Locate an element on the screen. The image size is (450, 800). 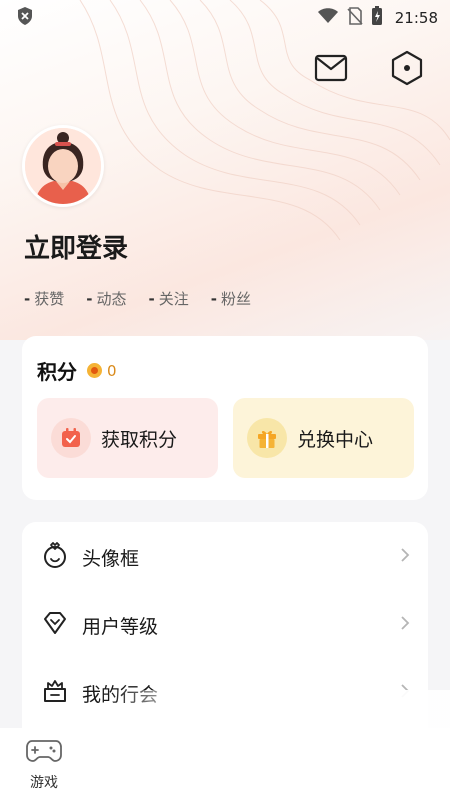
status-bar: 21:58 is located at coordinates (225, 18).